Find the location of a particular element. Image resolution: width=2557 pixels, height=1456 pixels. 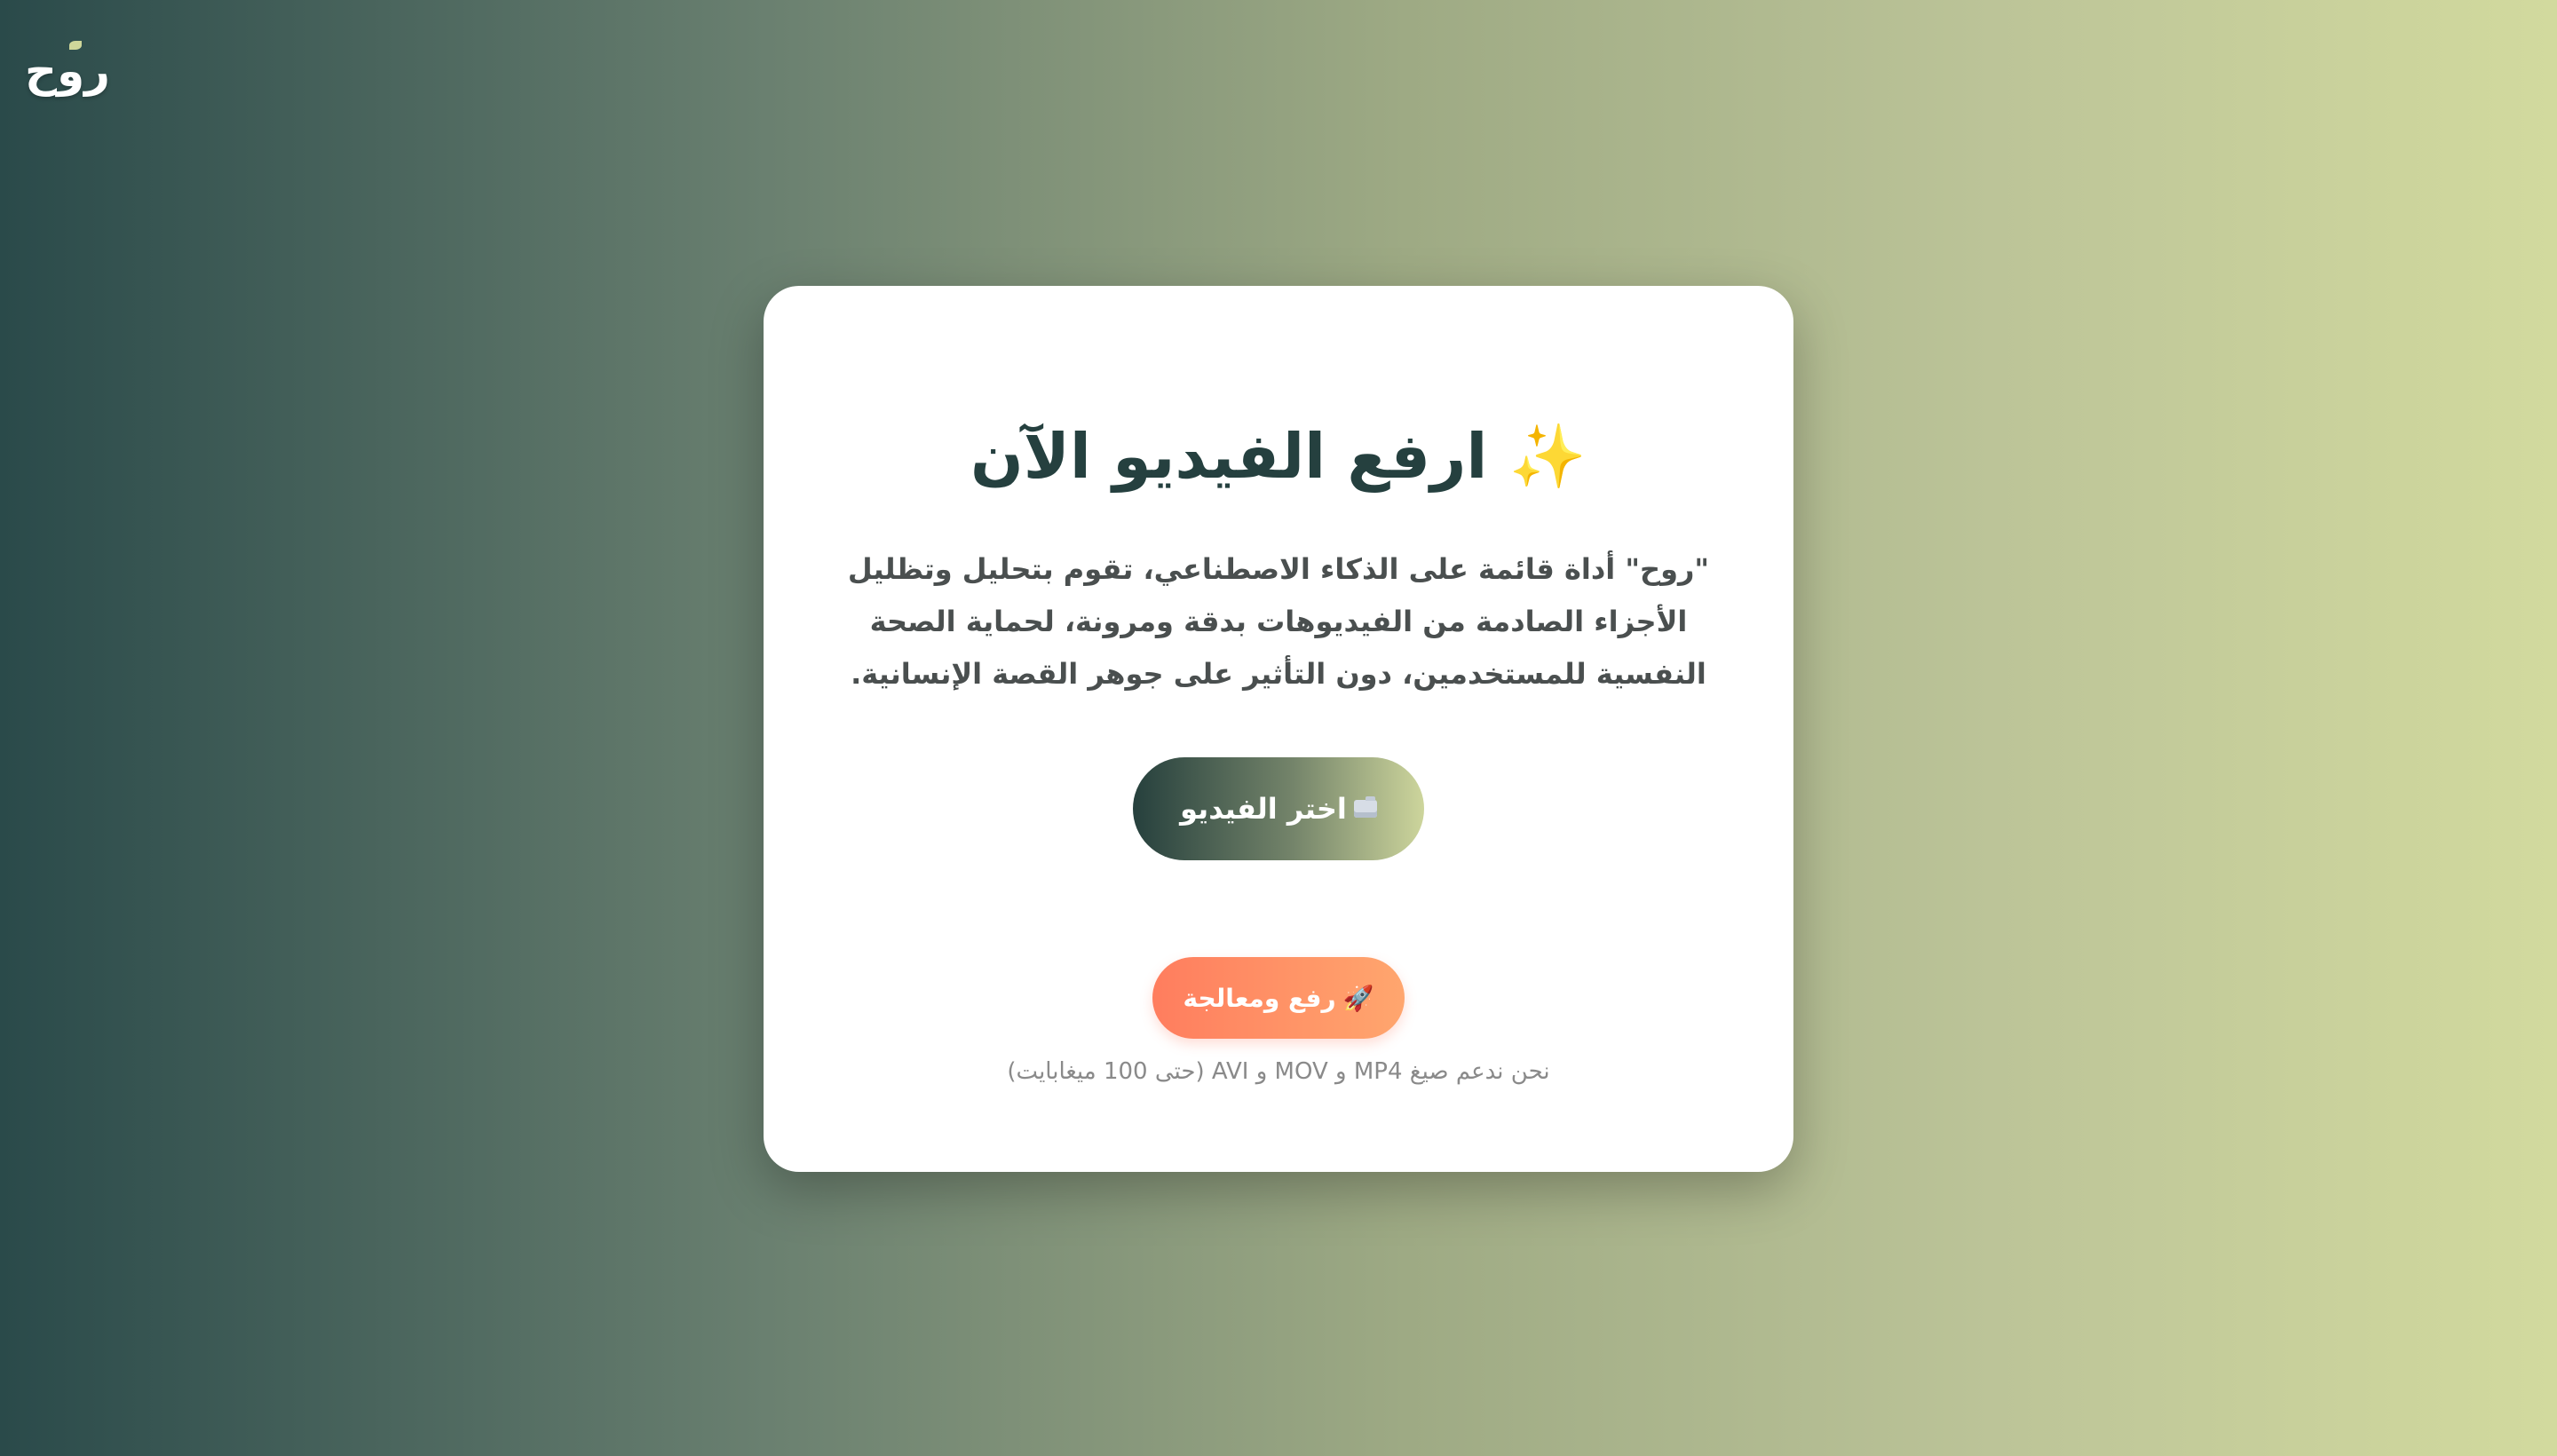

page-title: ✨ ارفع الفيديو الآن is located at coordinates (1278, 456).